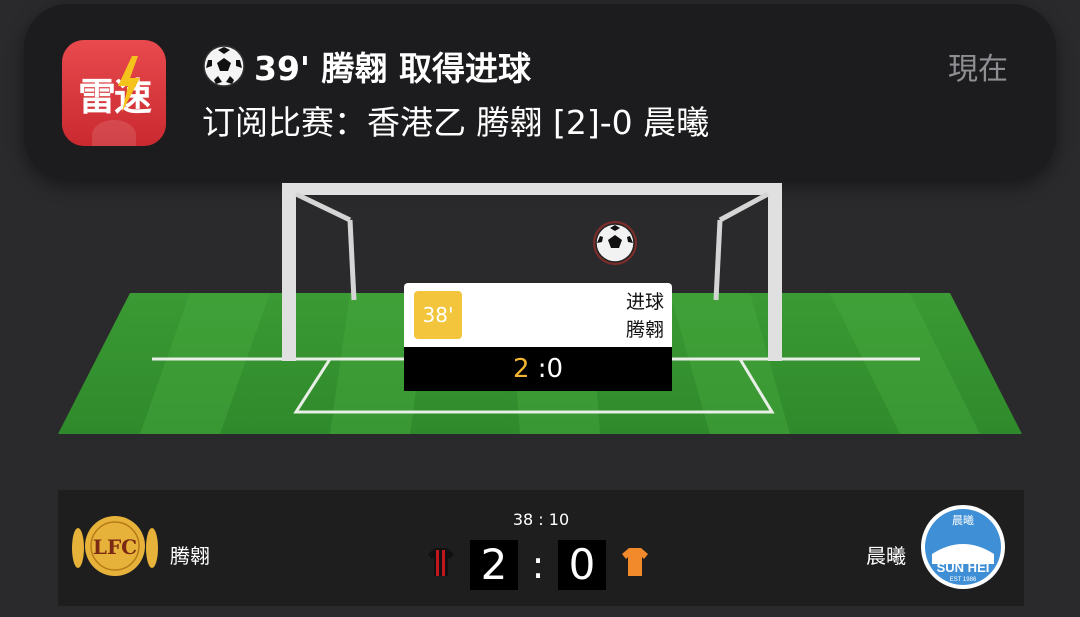 The height and width of the screenshot is (617, 1080). I want to click on event-type-label: 进球, so click(644, 302).